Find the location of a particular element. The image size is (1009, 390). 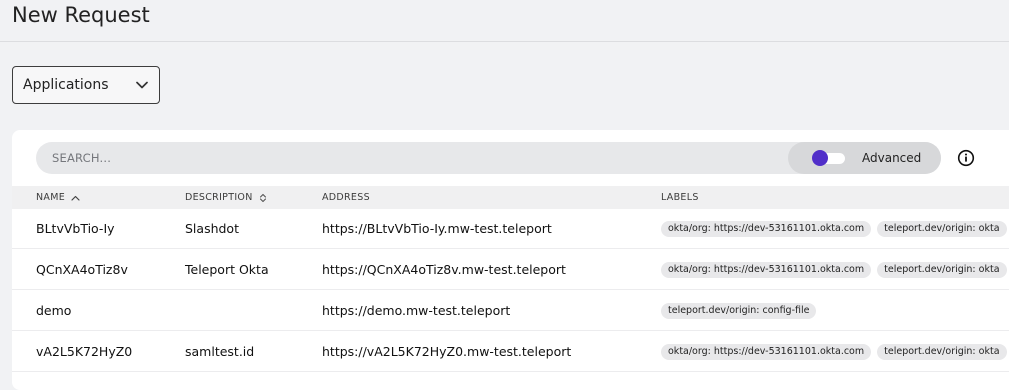

row-description: Teleport Okta is located at coordinates (227, 269).